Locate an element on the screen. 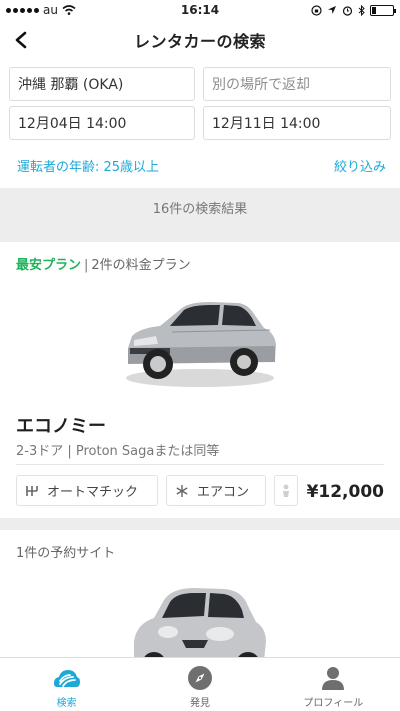  car-class-name: エコノミー is located at coordinates (61, 426).